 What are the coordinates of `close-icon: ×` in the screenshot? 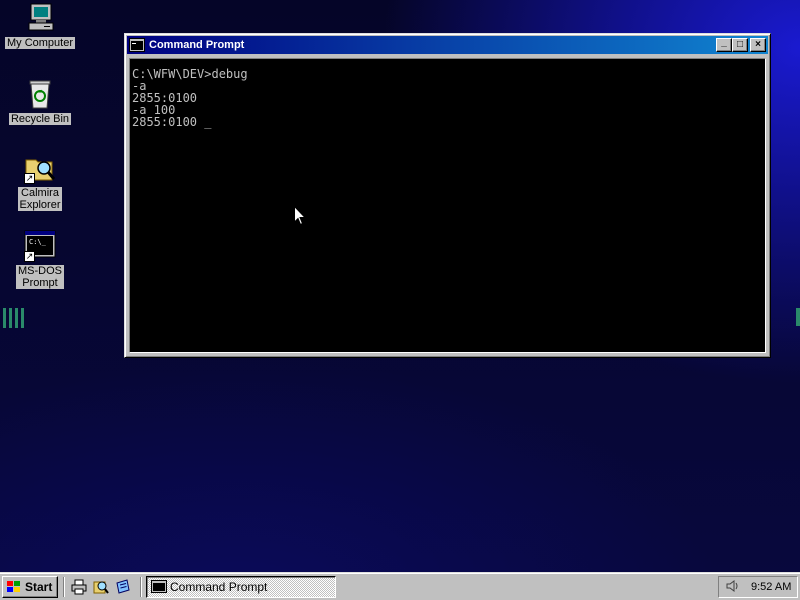 It's located at (758, 44).